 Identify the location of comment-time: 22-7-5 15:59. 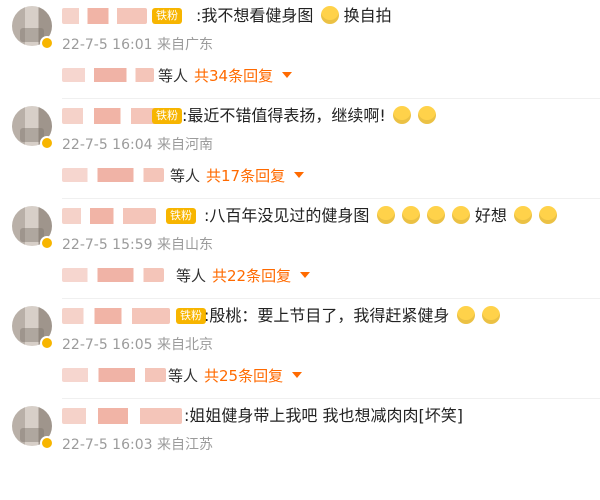
(107, 245).